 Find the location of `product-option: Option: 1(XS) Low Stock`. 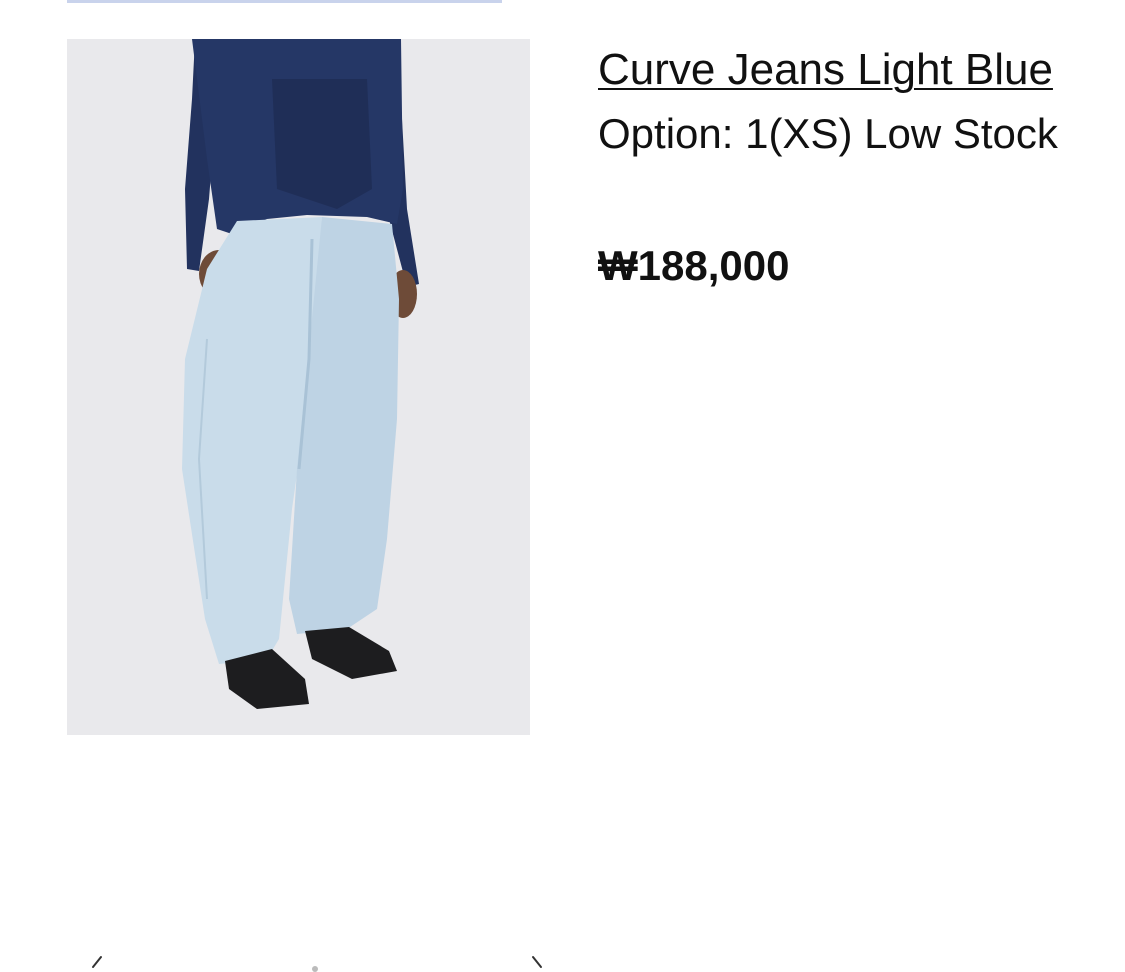

product-option: Option: 1(XS) Low Stock is located at coordinates (828, 133).